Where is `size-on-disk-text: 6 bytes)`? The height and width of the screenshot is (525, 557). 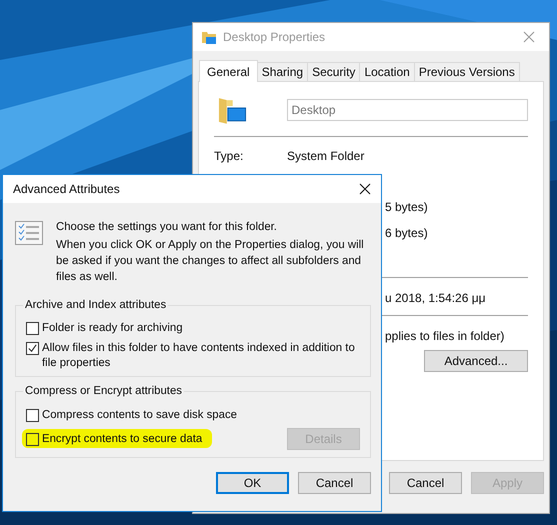 size-on-disk-text: 6 bytes) is located at coordinates (406, 233).